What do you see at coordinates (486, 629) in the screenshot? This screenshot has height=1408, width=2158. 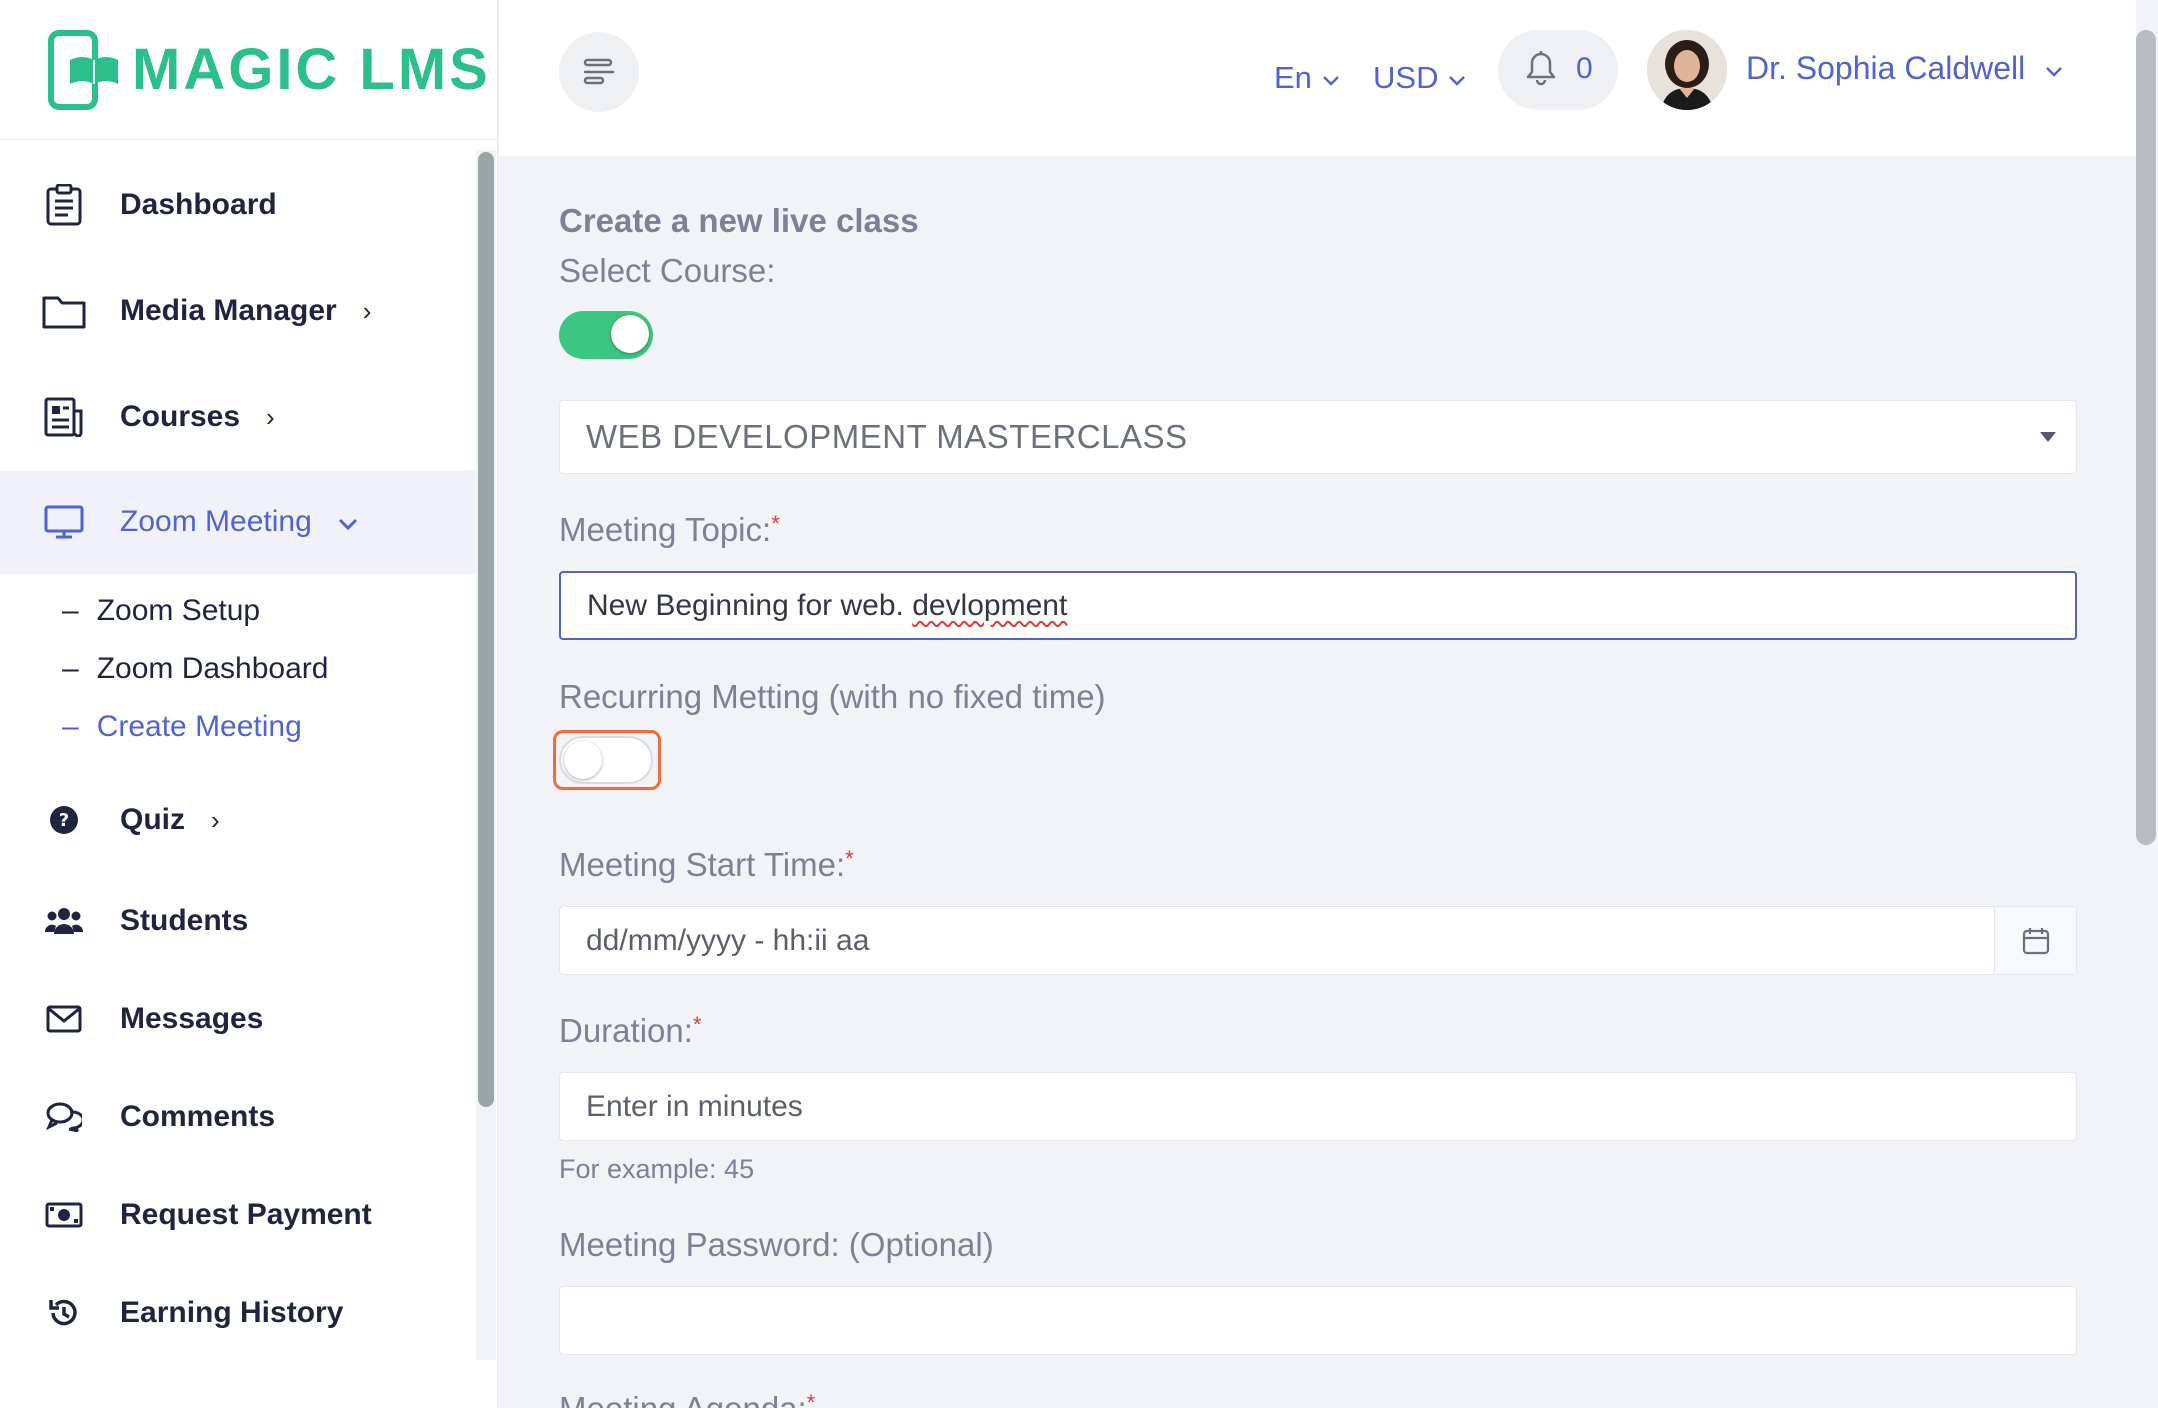 I see `sidebar-scrollbar-thumb` at bounding box center [486, 629].